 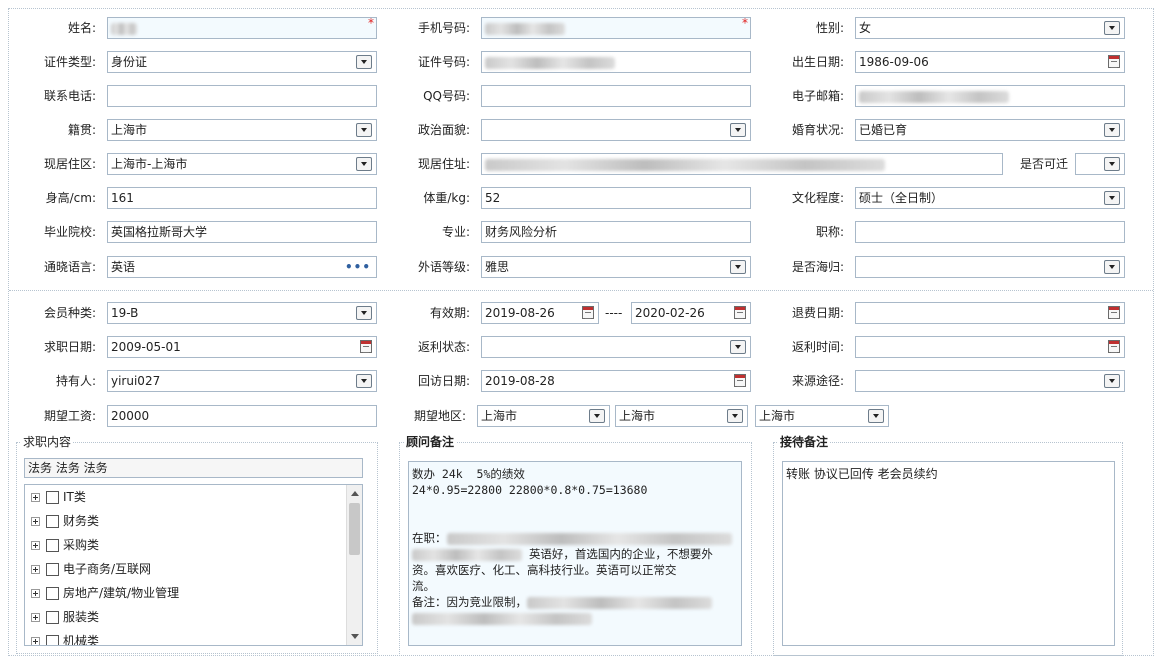 What do you see at coordinates (358, 267) in the screenshot?
I see `more-icon: •••` at bounding box center [358, 267].